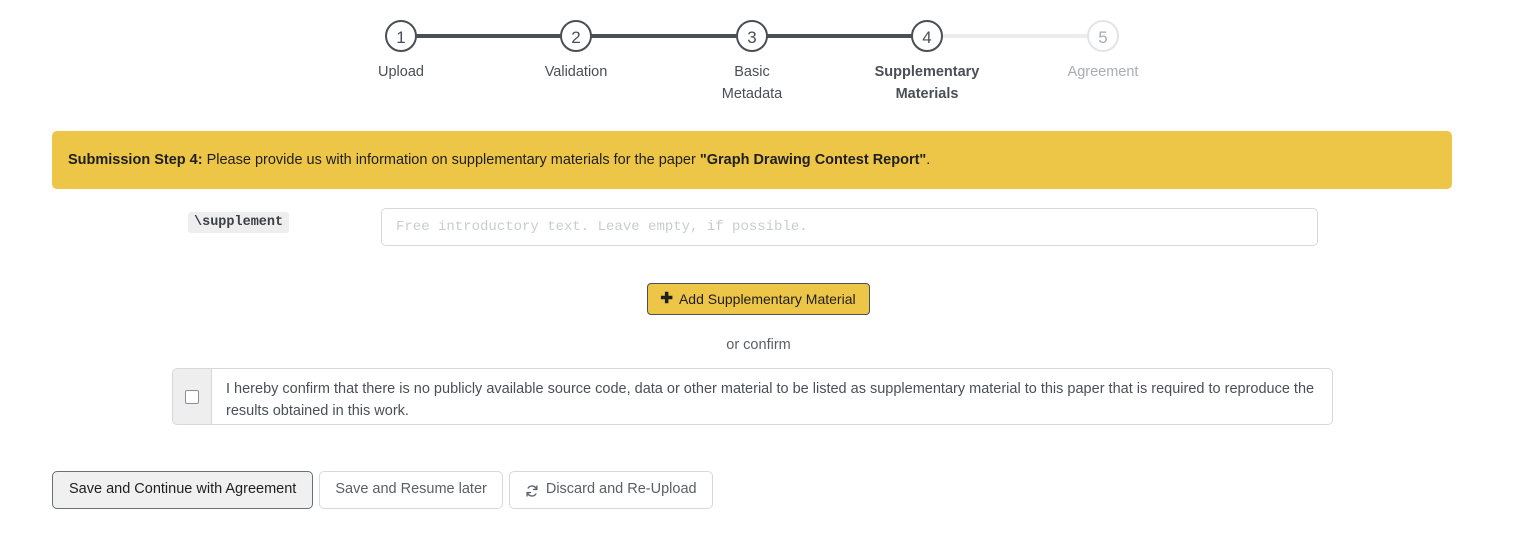  What do you see at coordinates (532, 491) in the screenshot?
I see `refresh-icon` at bounding box center [532, 491].